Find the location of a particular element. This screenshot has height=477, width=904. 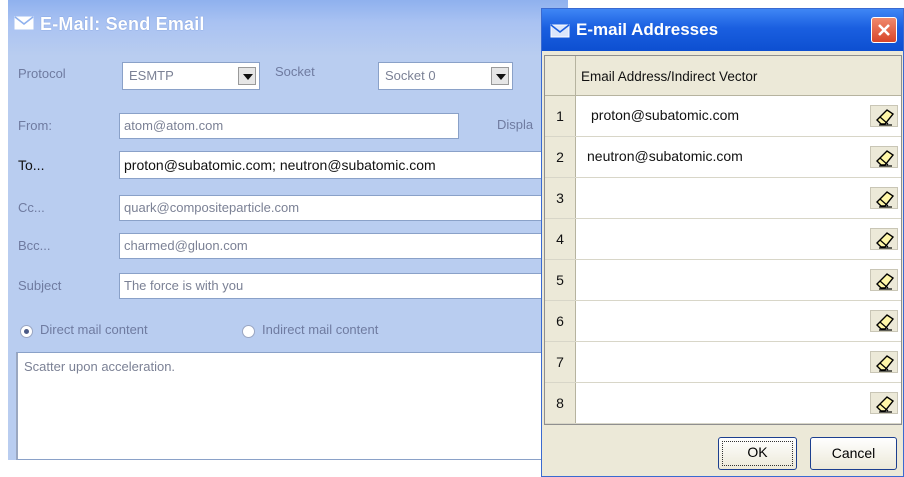

send-email-title: E-Mail: Send Email is located at coordinates (122, 24).